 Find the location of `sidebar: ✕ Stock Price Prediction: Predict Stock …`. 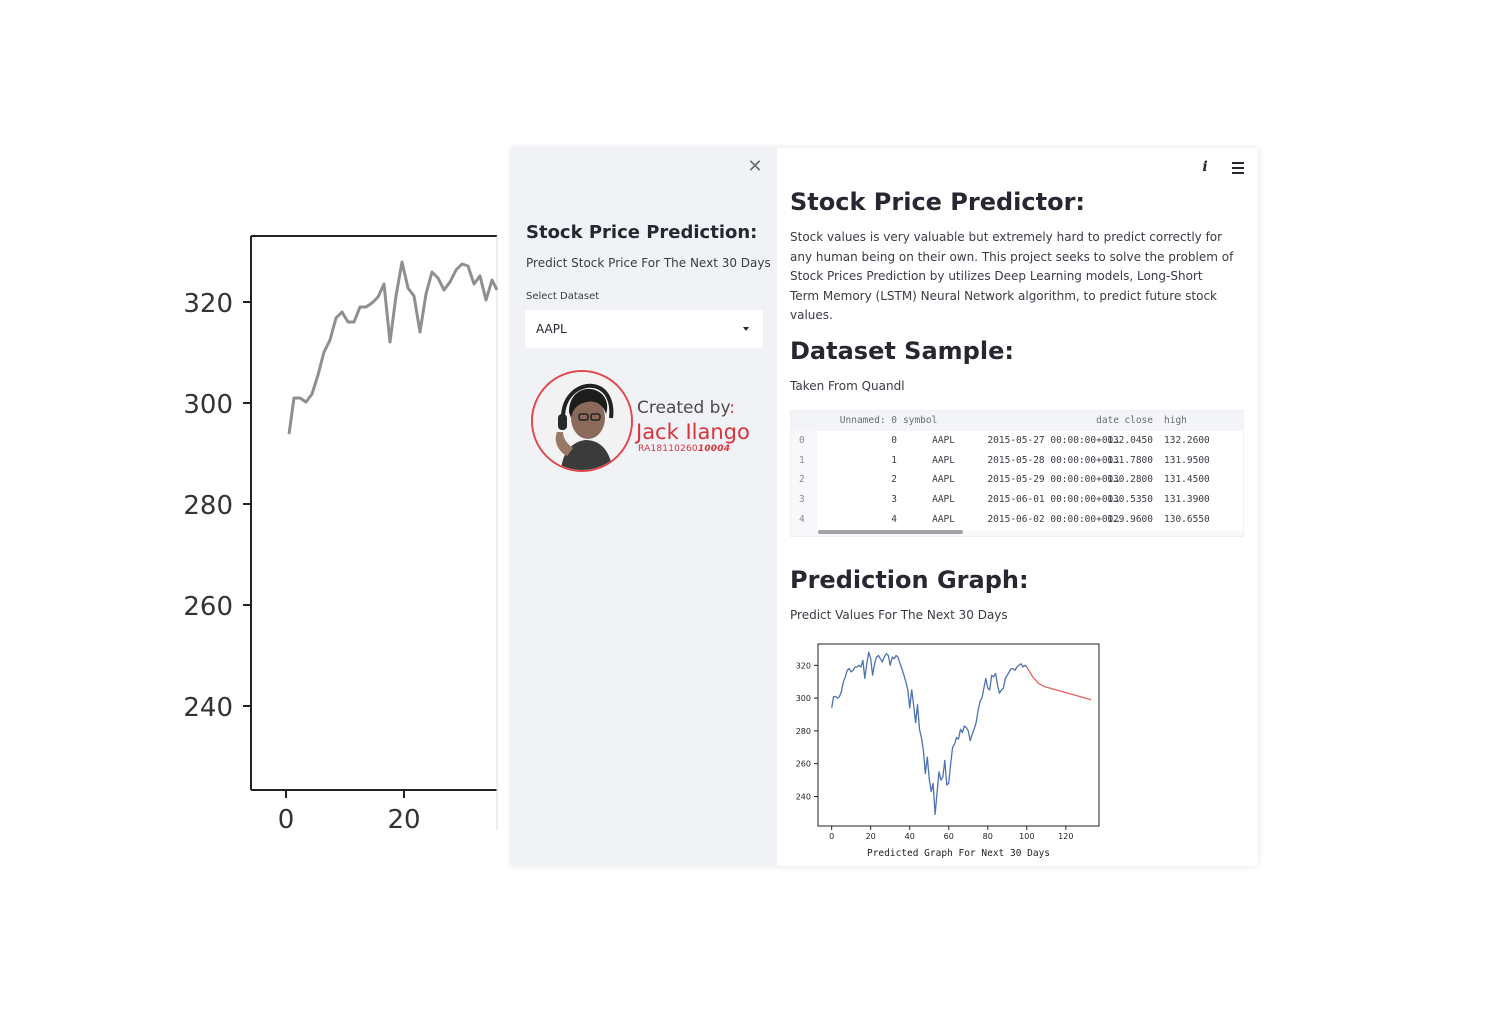

sidebar: ✕ Stock Price Prediction: Predict Stock … is located at coordinates (644, 507).